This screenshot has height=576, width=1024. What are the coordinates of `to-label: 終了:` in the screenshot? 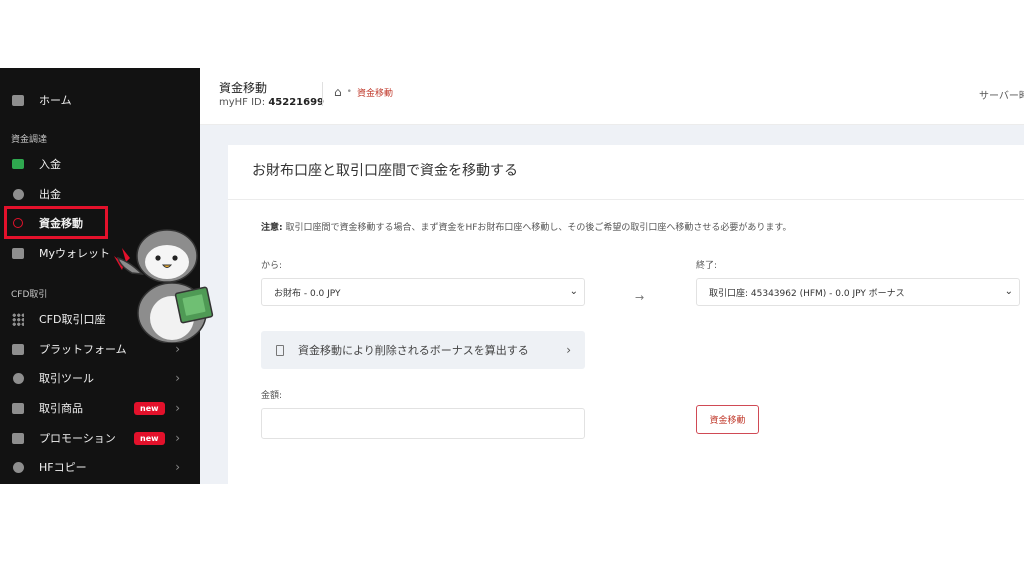 It's located at (707, 266).